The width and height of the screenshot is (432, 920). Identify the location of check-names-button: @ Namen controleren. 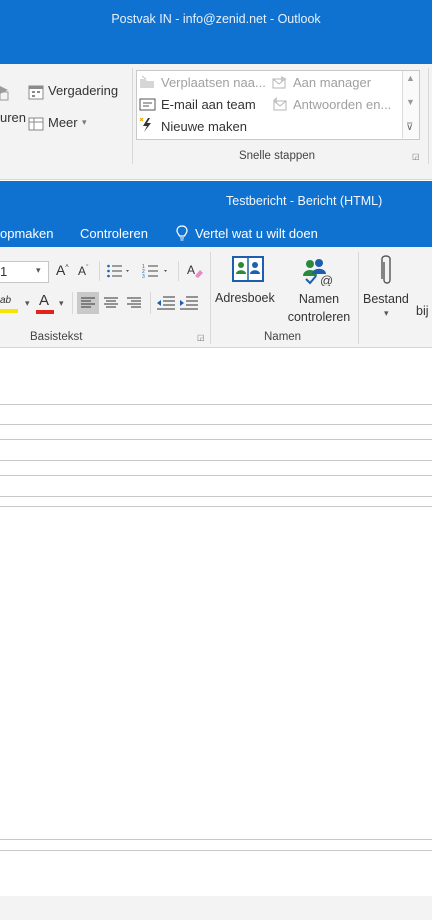
(319, 290).